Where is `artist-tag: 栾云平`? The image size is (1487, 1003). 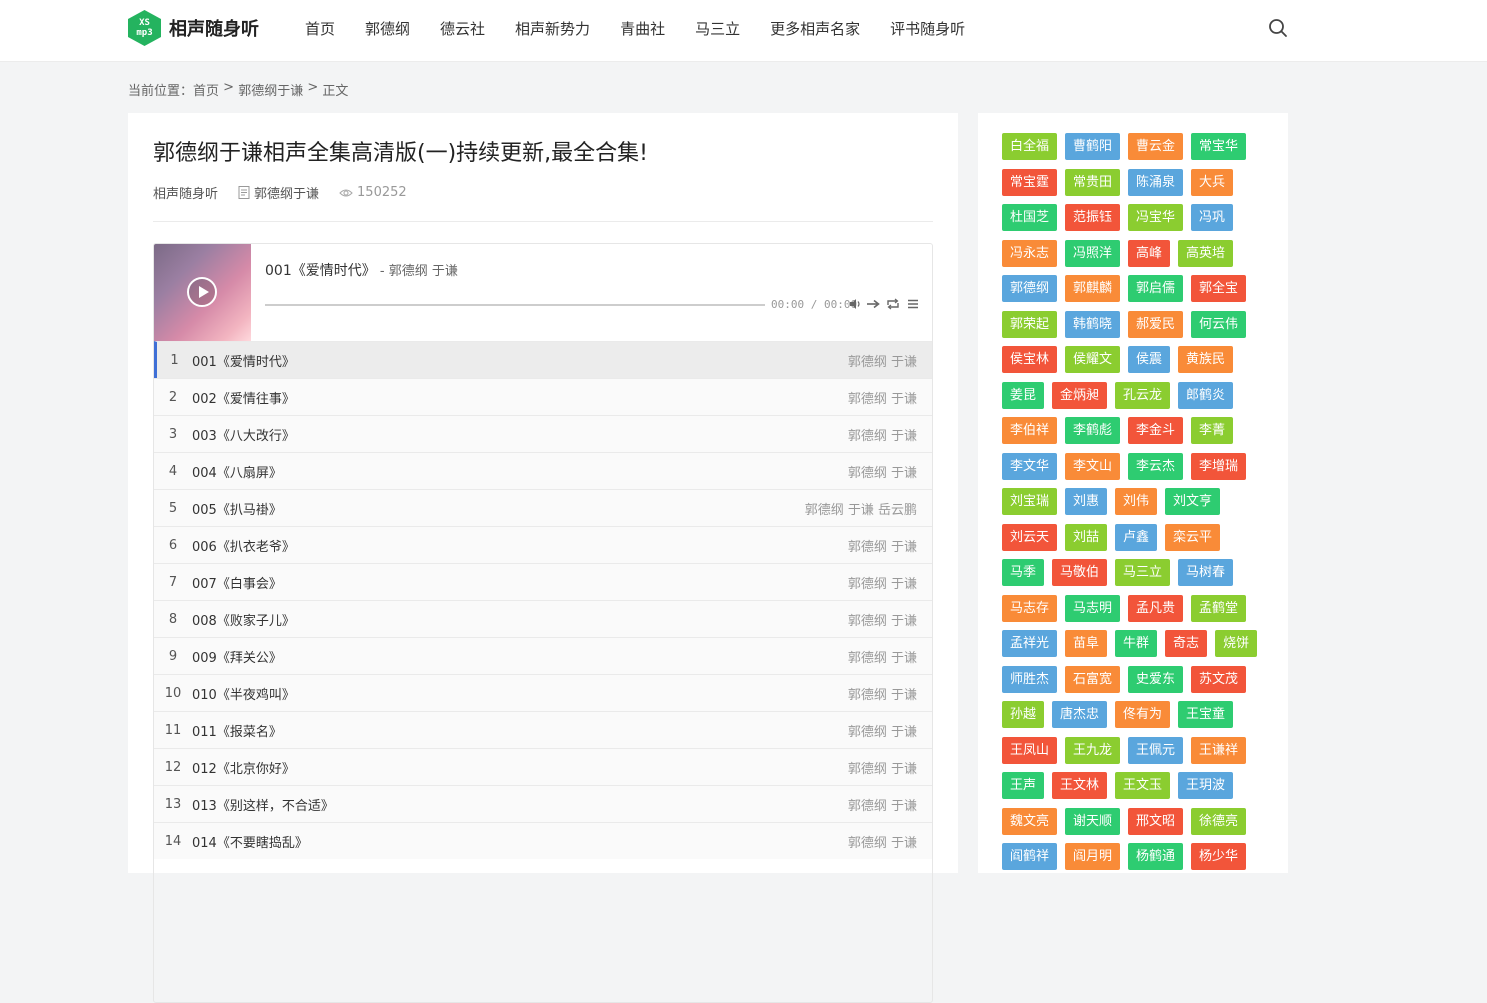
artist-tag: 栾云平 is located at coordinates (1193, 537).